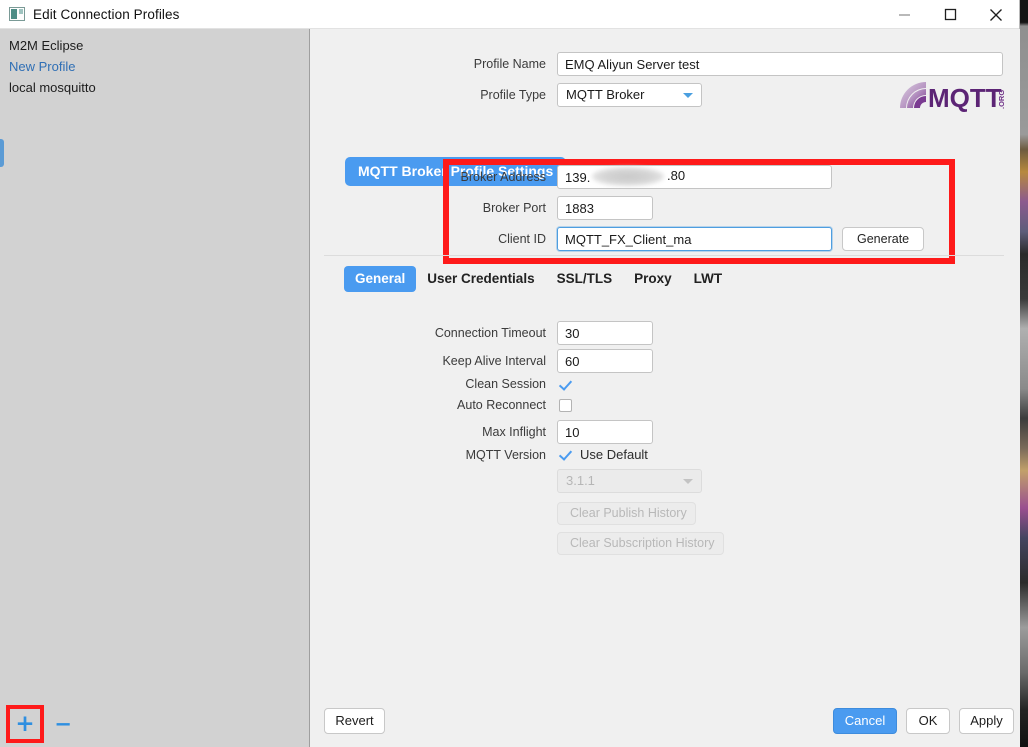 The width and height of the screenshot is (1028, 747). I want to click on title-bar: Edit Connection Profiles, so click(509, 14).